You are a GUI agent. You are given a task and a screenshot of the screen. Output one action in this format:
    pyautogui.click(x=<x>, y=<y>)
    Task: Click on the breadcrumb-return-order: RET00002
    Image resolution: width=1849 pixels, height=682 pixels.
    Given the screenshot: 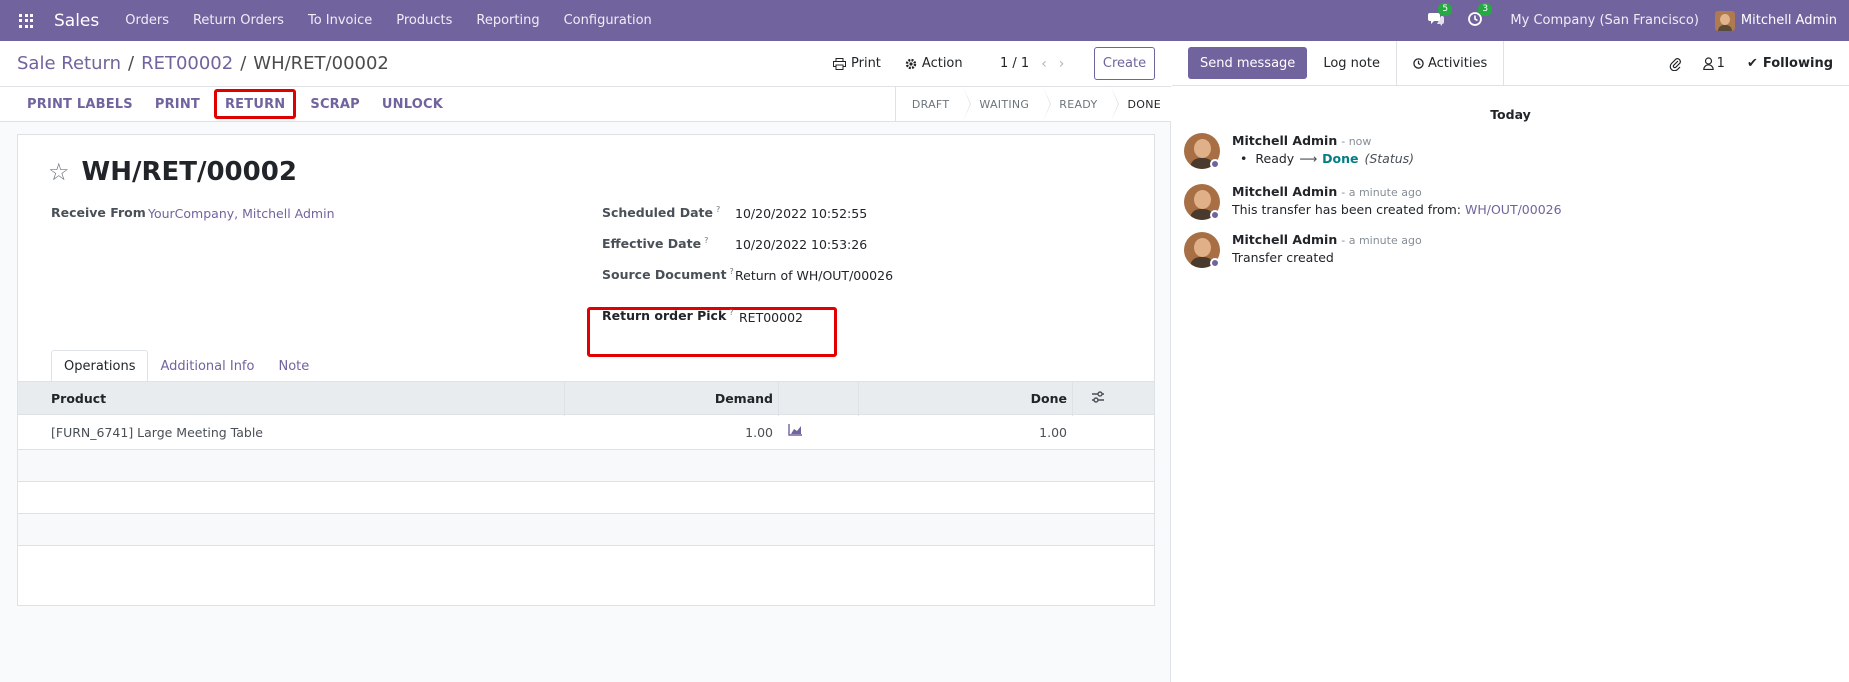 What is the action you would take?
    pyautogui.click(x=187, y=63)
    